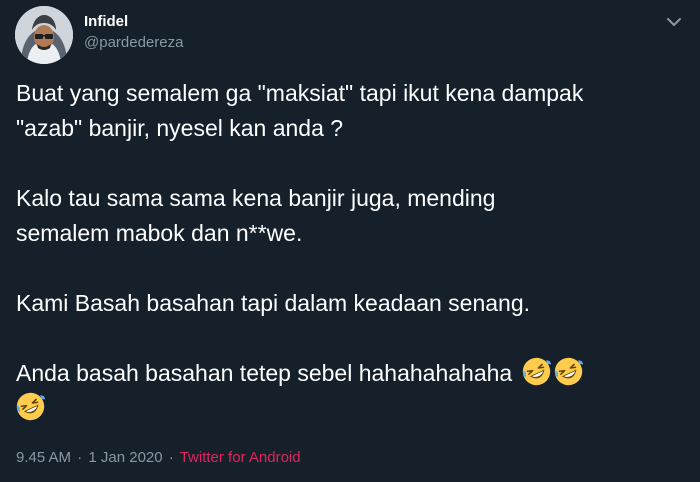  I want to click on user-info: Infidel @pardedereza, so click(133, 32).